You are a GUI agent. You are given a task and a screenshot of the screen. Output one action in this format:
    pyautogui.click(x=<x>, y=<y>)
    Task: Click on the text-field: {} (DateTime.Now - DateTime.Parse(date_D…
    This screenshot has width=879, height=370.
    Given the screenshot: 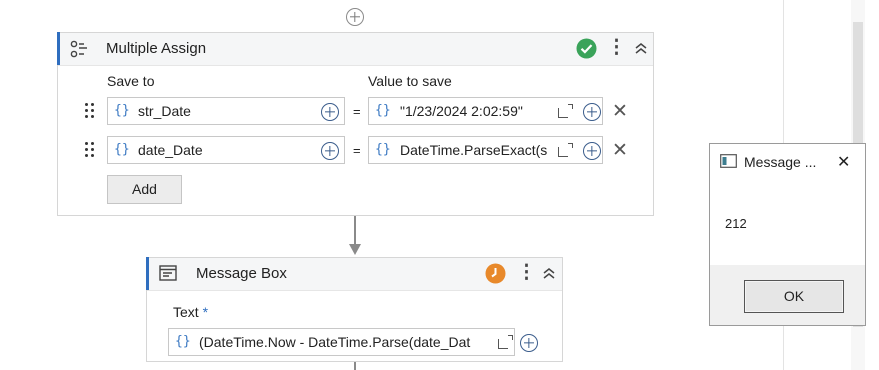 What is the action you would take?
    pyautogui.click(x=341, y=342)
    